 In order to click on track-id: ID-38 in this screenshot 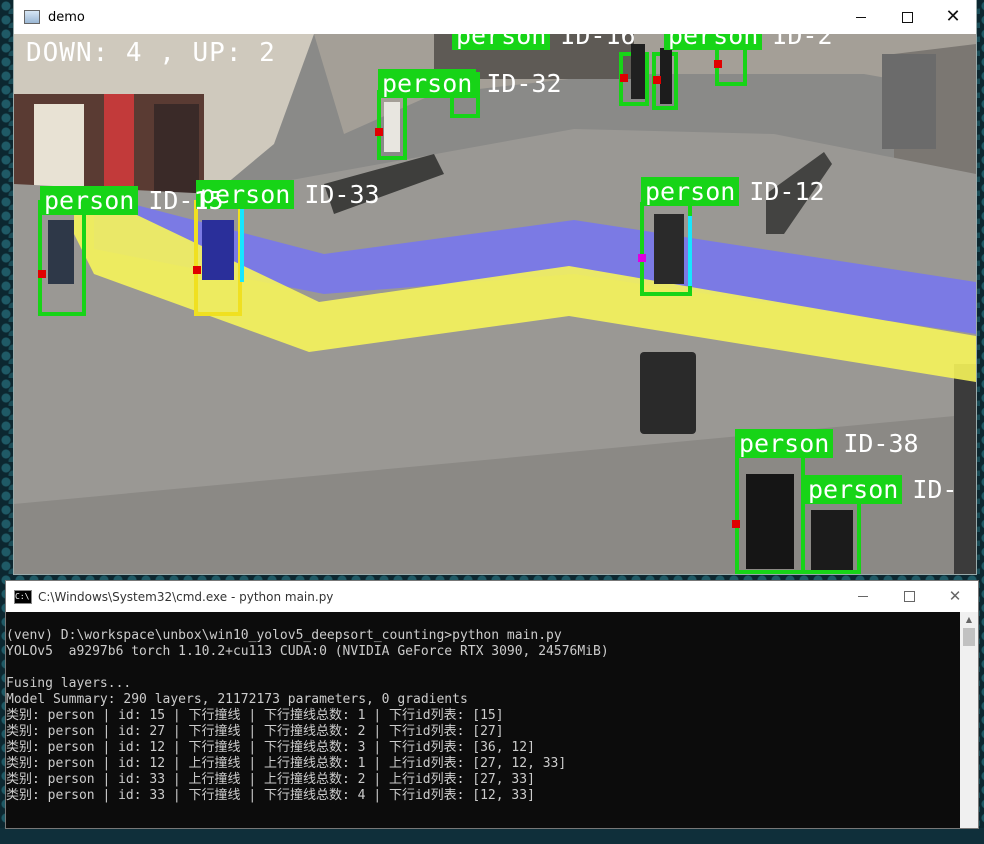, I will do `click(881, 443)`.